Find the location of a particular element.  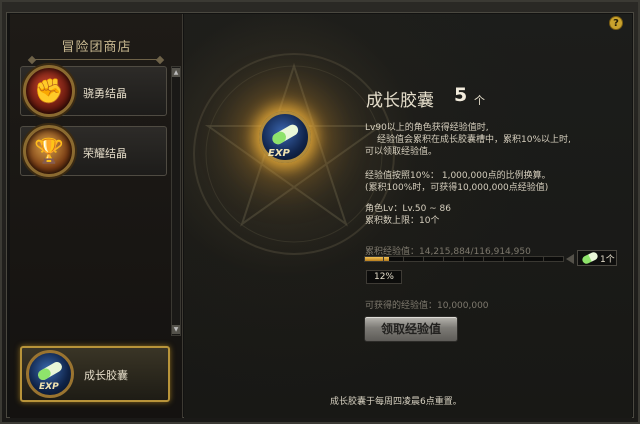

shop-item-honor-crystal: 🏆 荣耀结晶 is located at coordinates (93, 151).